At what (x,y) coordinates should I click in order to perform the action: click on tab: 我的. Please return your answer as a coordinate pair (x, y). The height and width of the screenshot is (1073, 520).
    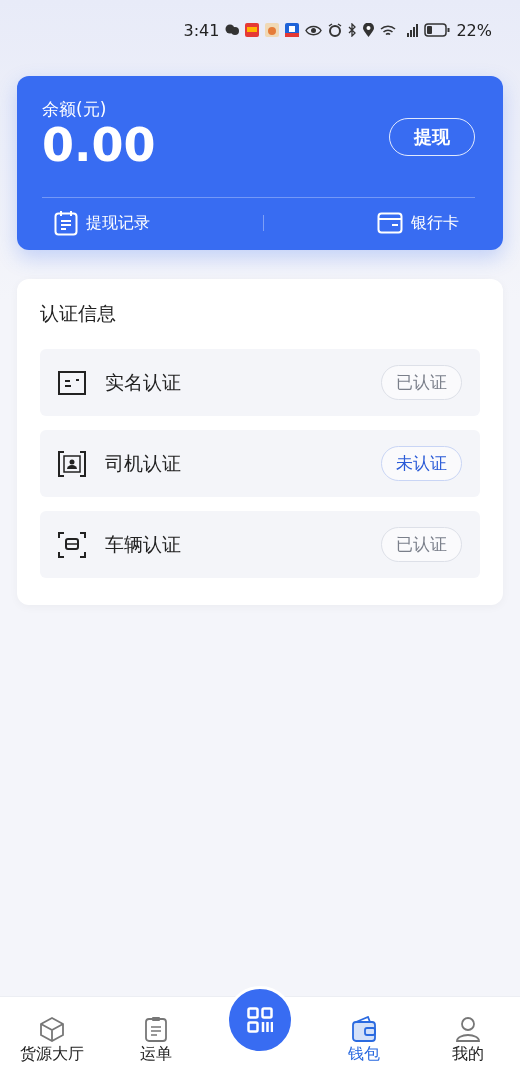
    Looking at the image, I should click on (468, 1035).